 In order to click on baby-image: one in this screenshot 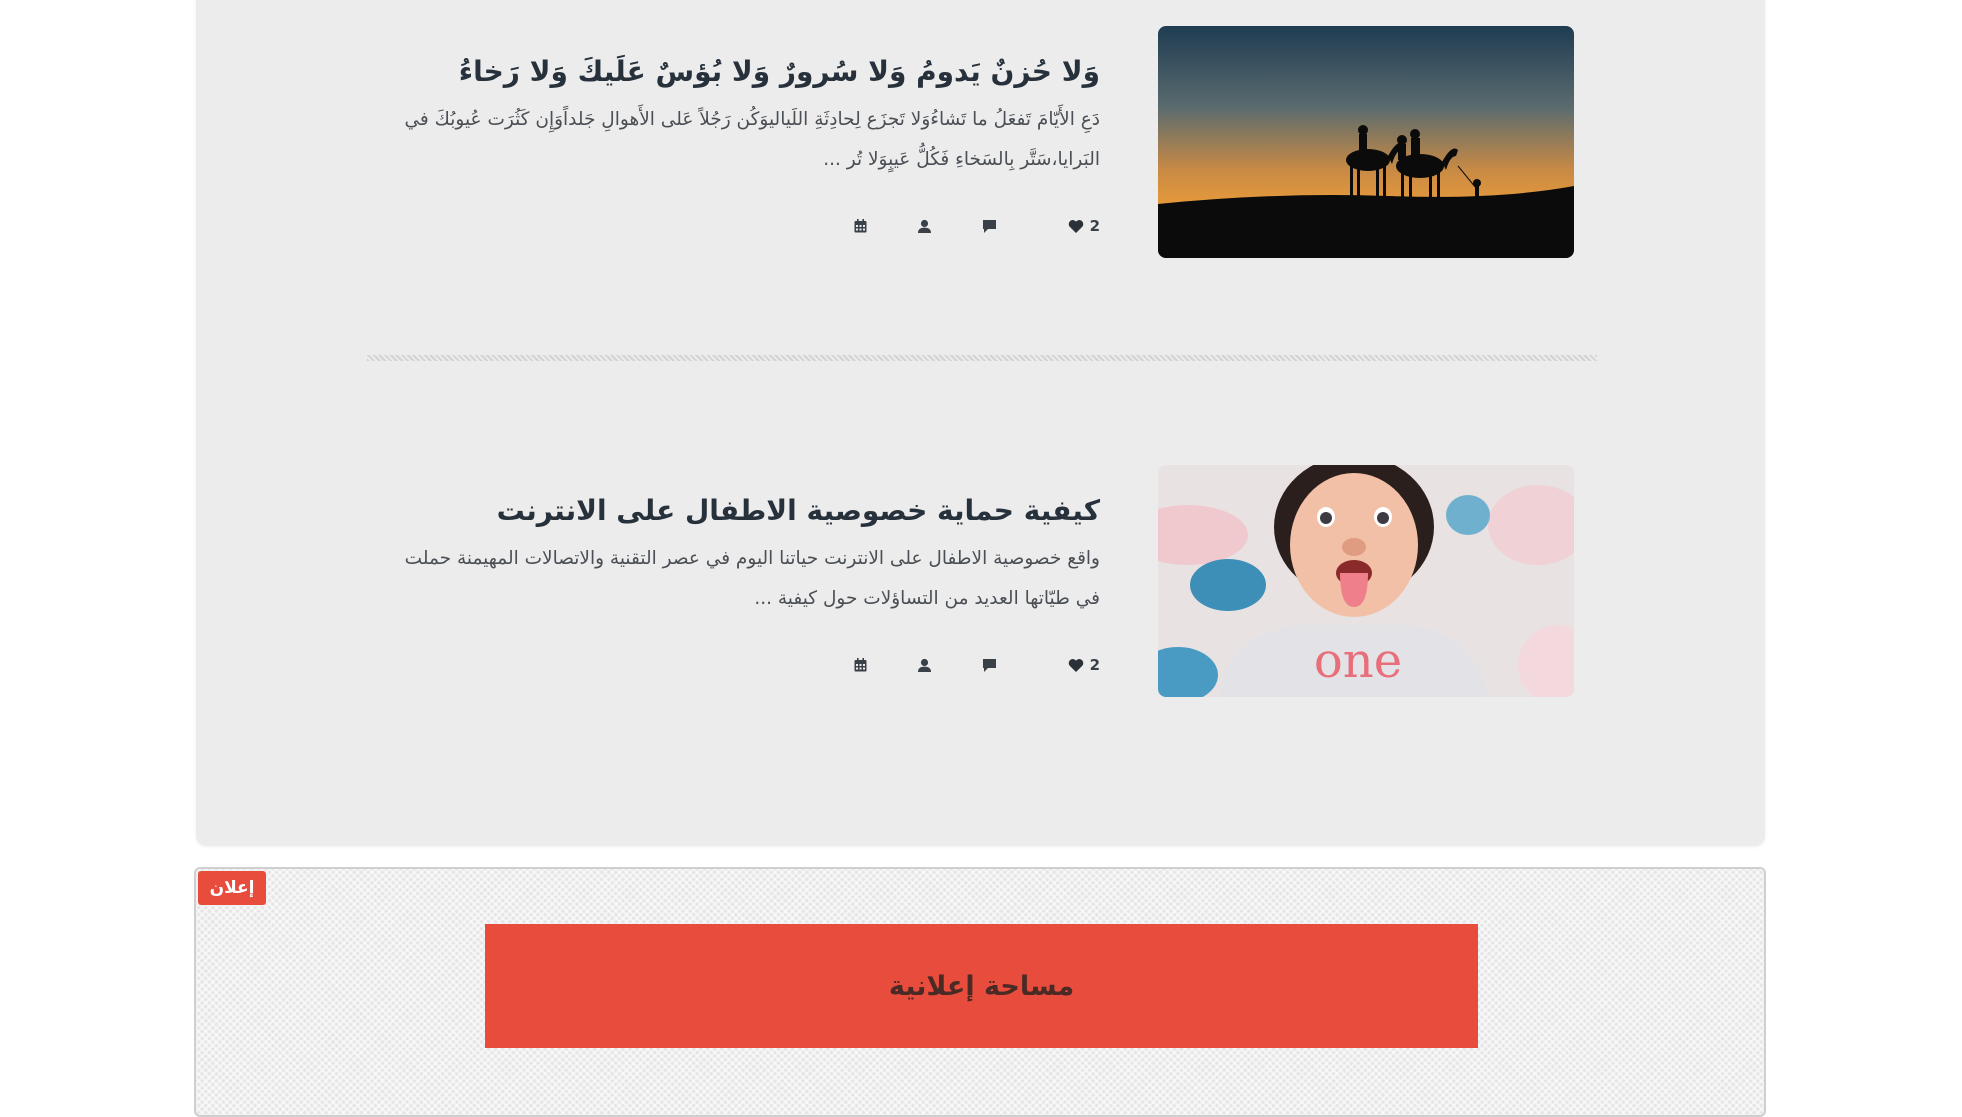, I will do `click(1366, 581)`.